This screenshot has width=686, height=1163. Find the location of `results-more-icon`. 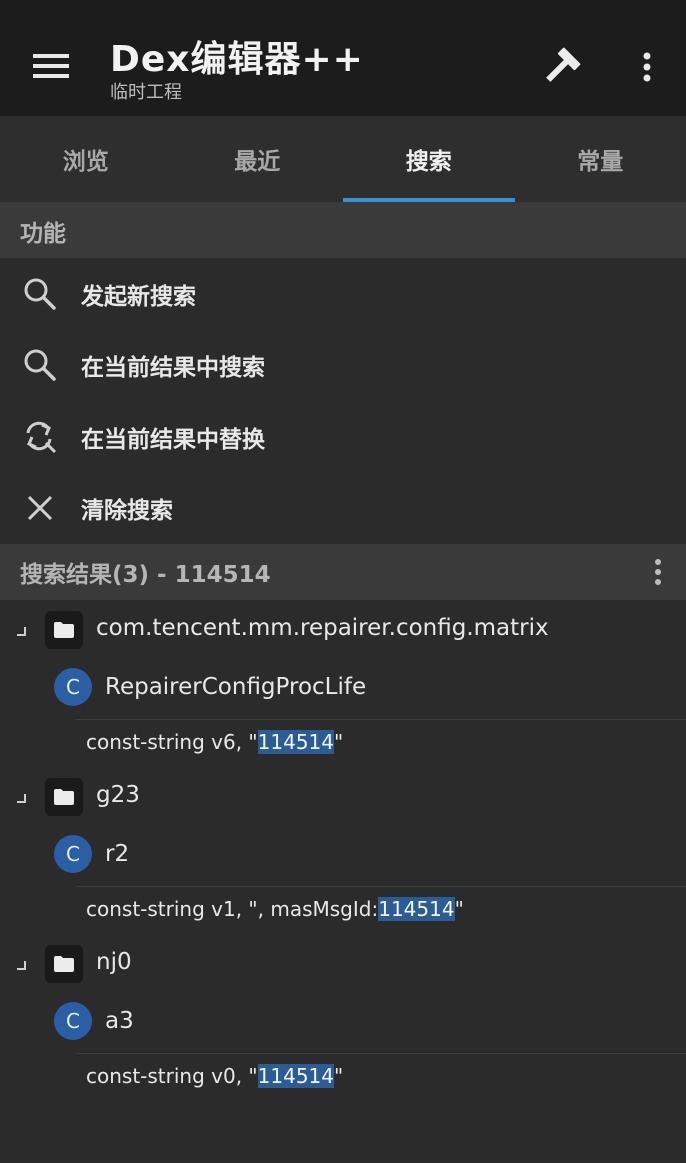

results-more-icon is located at coordinates (658, 572).